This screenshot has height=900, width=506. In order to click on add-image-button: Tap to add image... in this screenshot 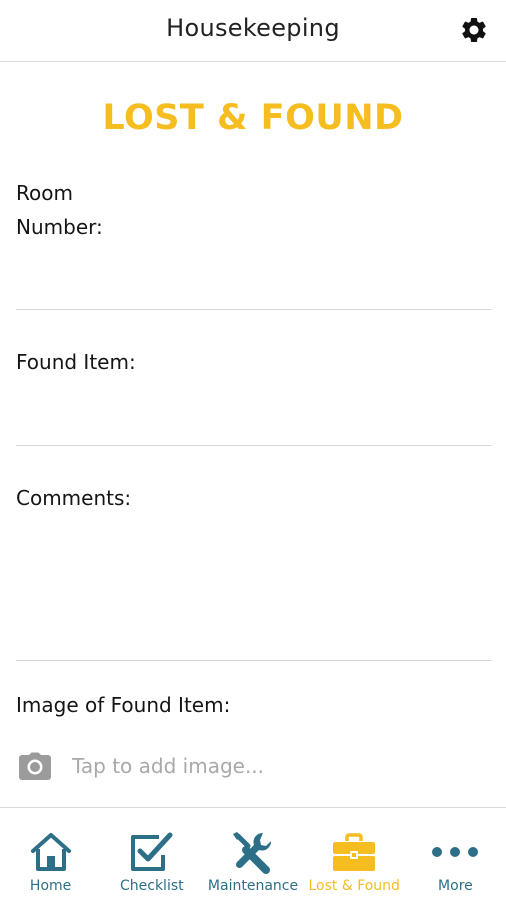, I will do `click(253, 766)`.